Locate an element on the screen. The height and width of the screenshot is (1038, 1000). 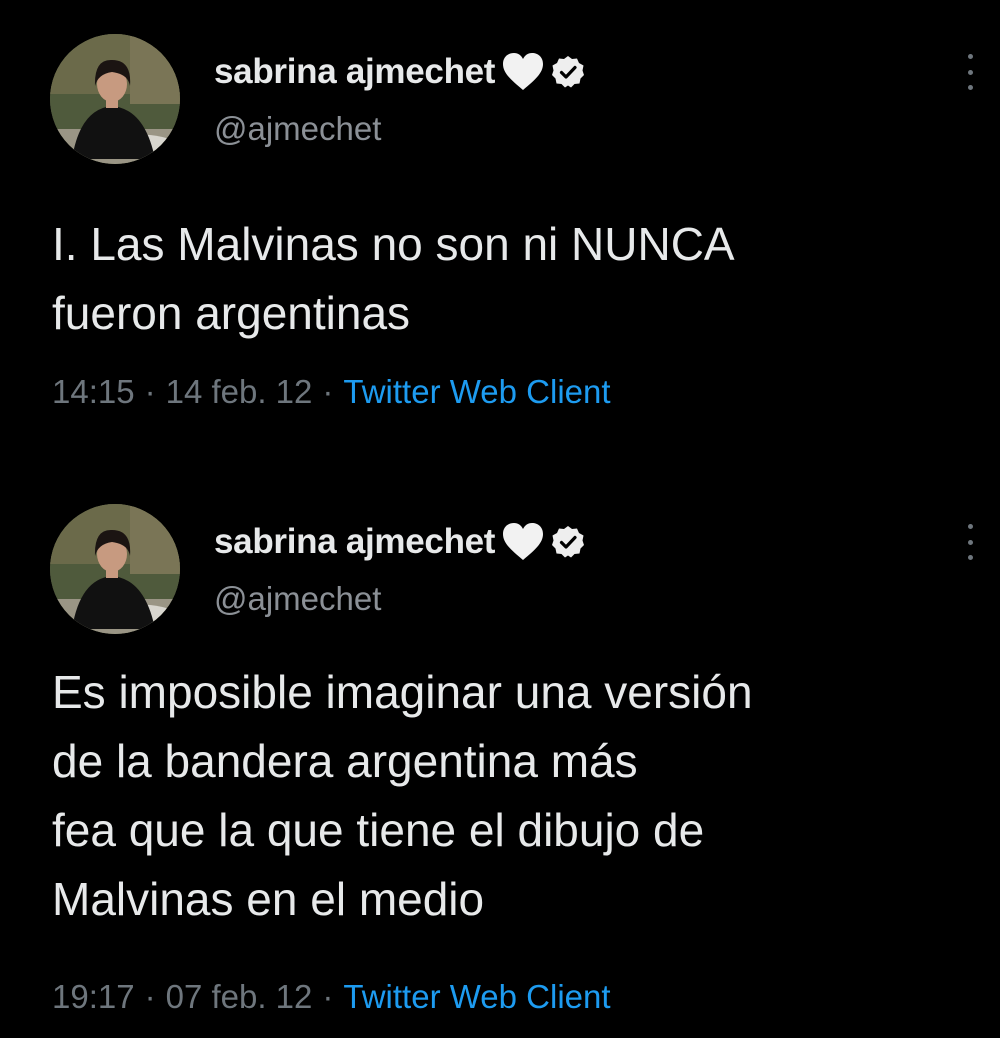
tweet-meta: 14:15 · 14 feb. 12 · Twitter Web Client is located at coordinates (331, 392).